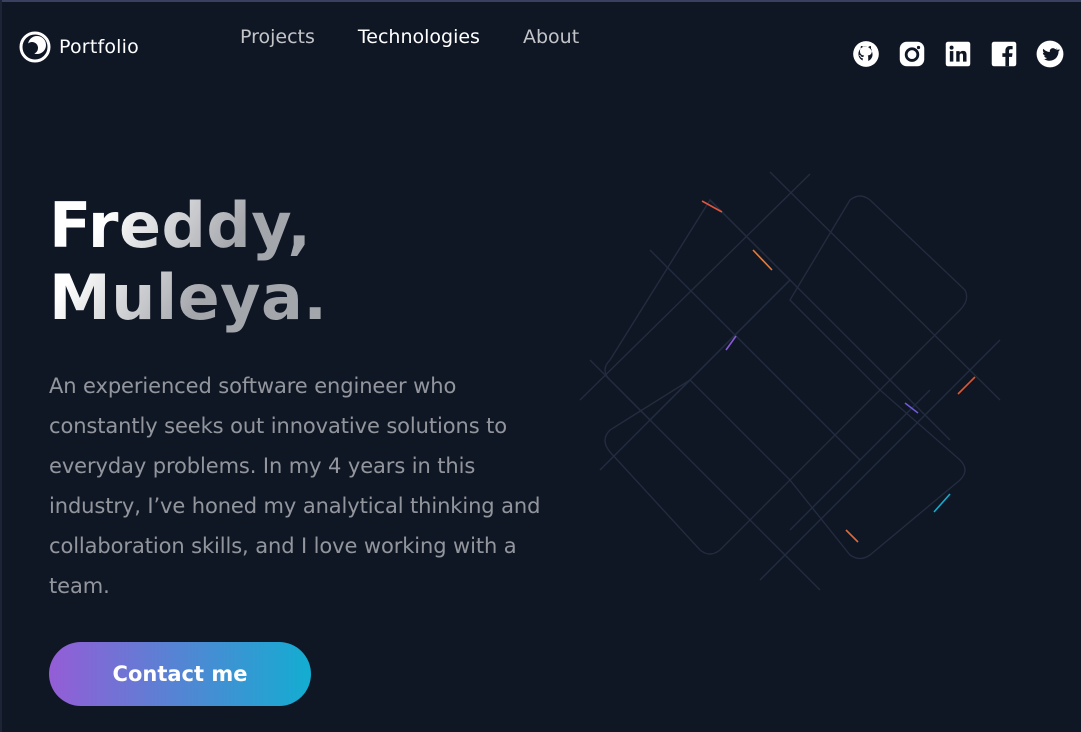  I want to click on social-links, so click(966, 54).